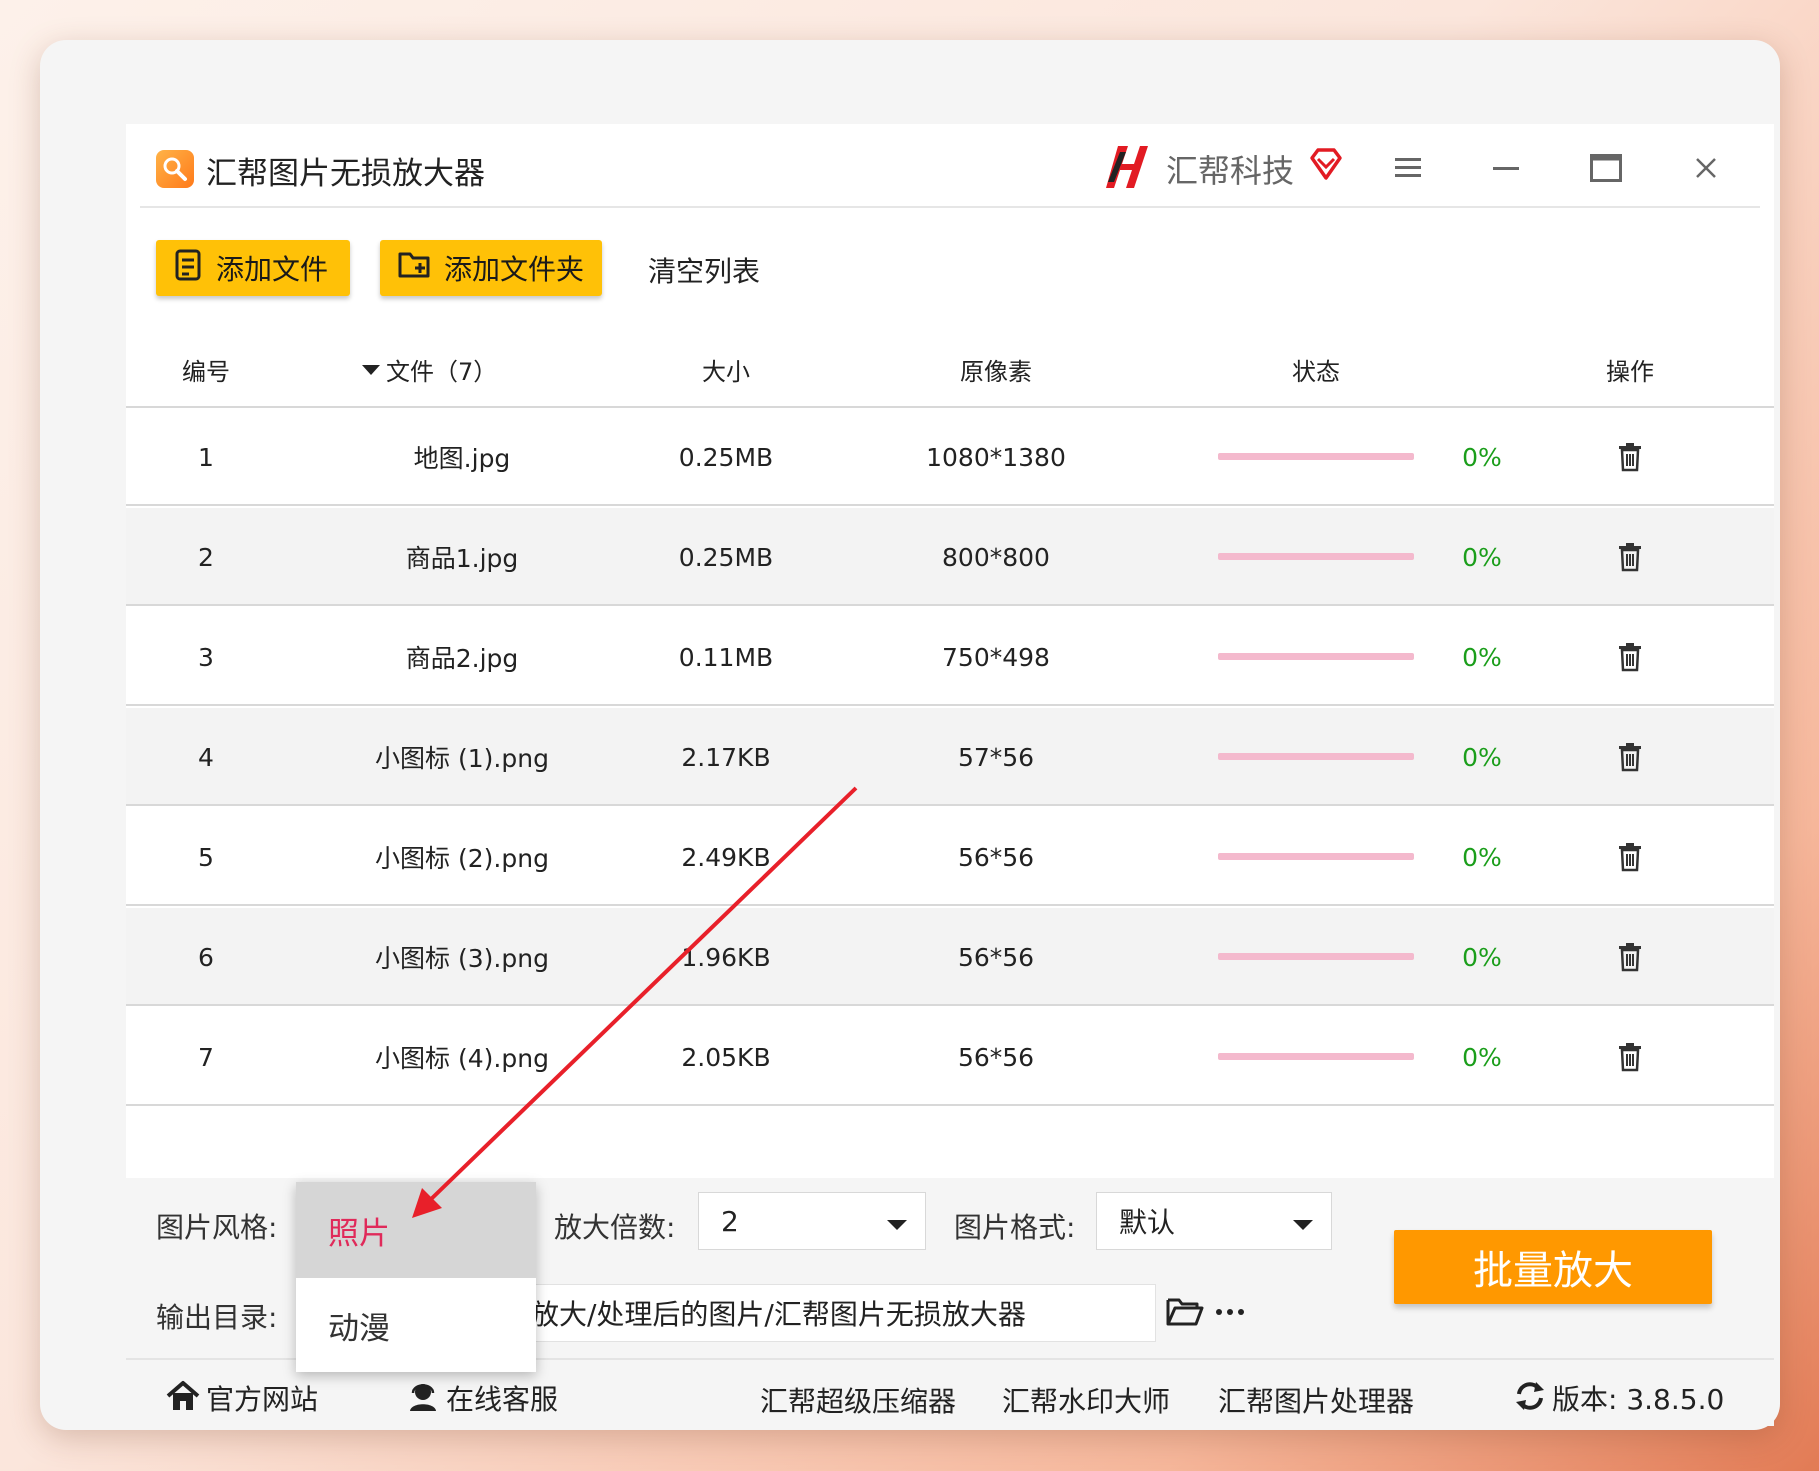 This screenshot has width=1819, height=1471. I want to click on headset-icon, so click(423, 1398).